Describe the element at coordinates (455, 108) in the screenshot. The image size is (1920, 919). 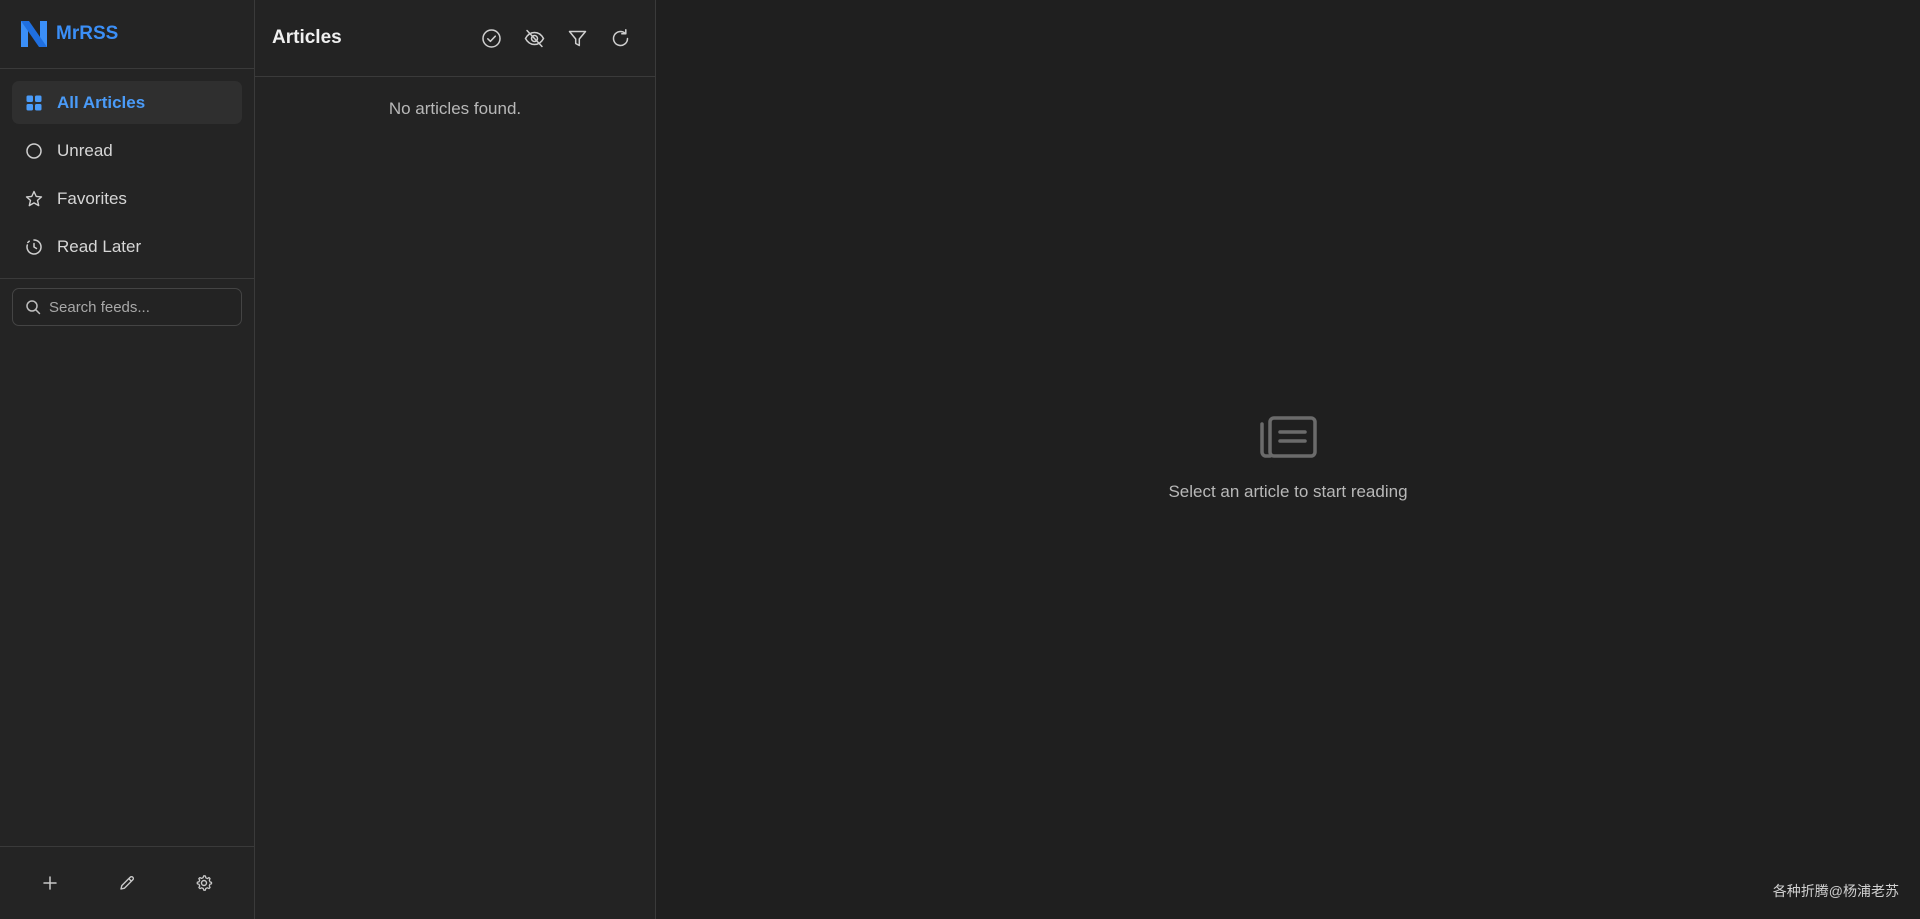
I see `empty-articles-message: No articles found.` at that location.